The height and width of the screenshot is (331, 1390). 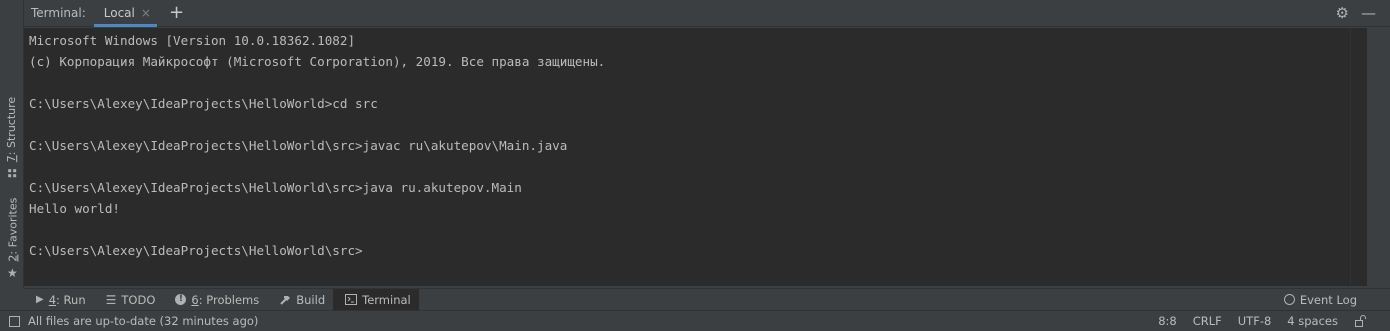 I want to click on structure-number: 7, so click(x=12, y=158).